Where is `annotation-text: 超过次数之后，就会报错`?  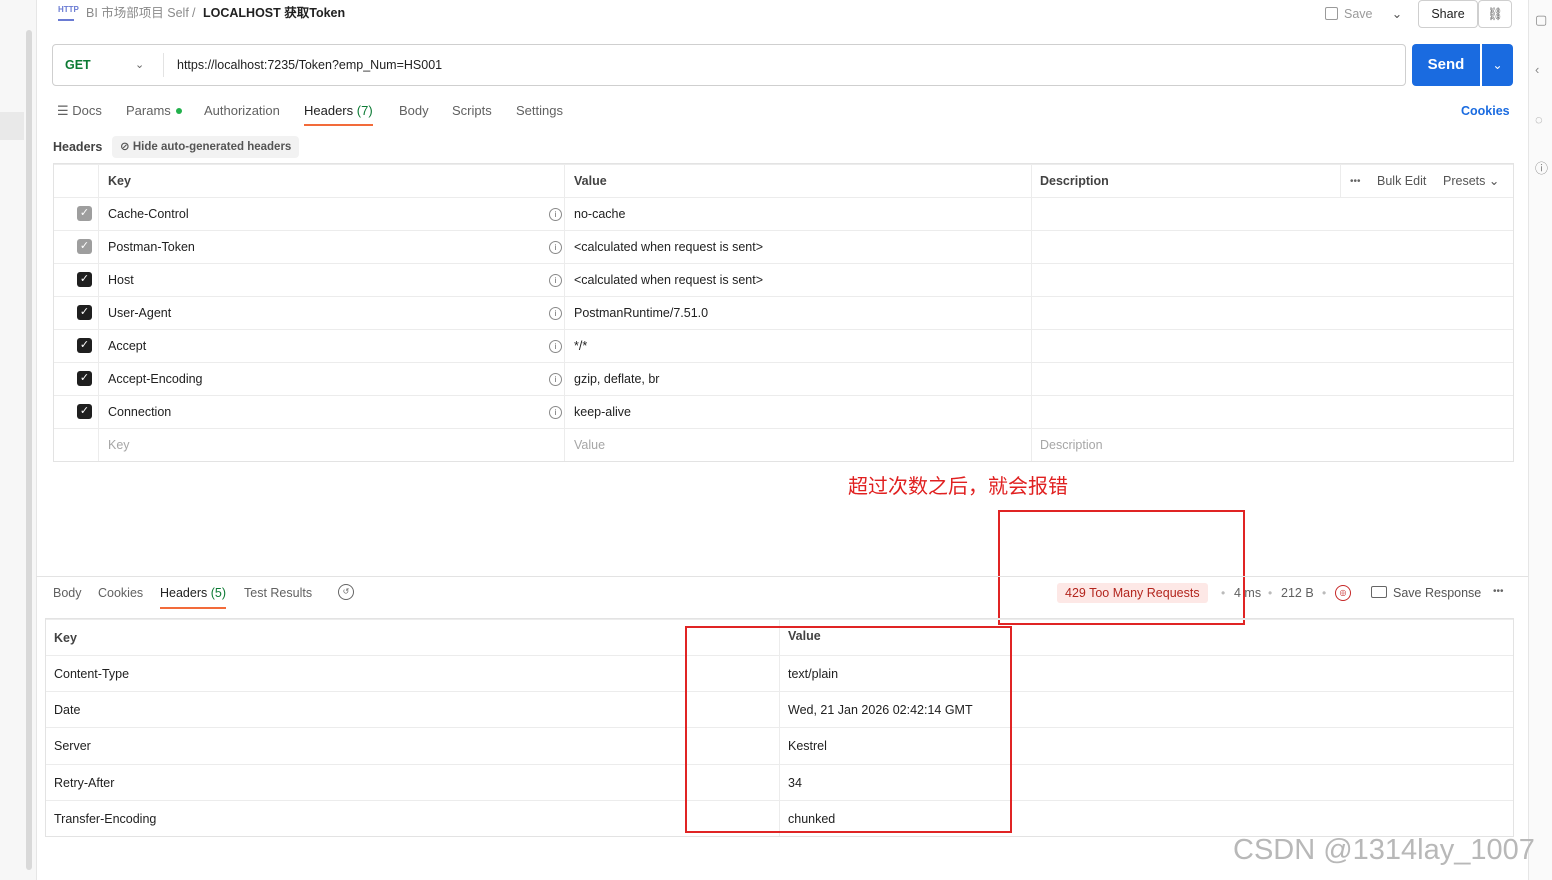 annotation-text: 超过次数之后，就会报错 is located at coordinates (958, 487).